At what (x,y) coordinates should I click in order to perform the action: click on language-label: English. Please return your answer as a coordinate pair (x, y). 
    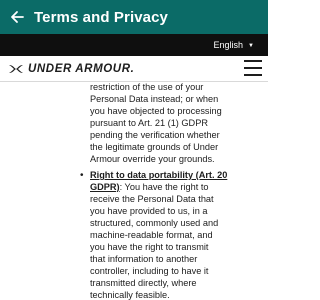
    Looking at the image, I should click on (228, 45).